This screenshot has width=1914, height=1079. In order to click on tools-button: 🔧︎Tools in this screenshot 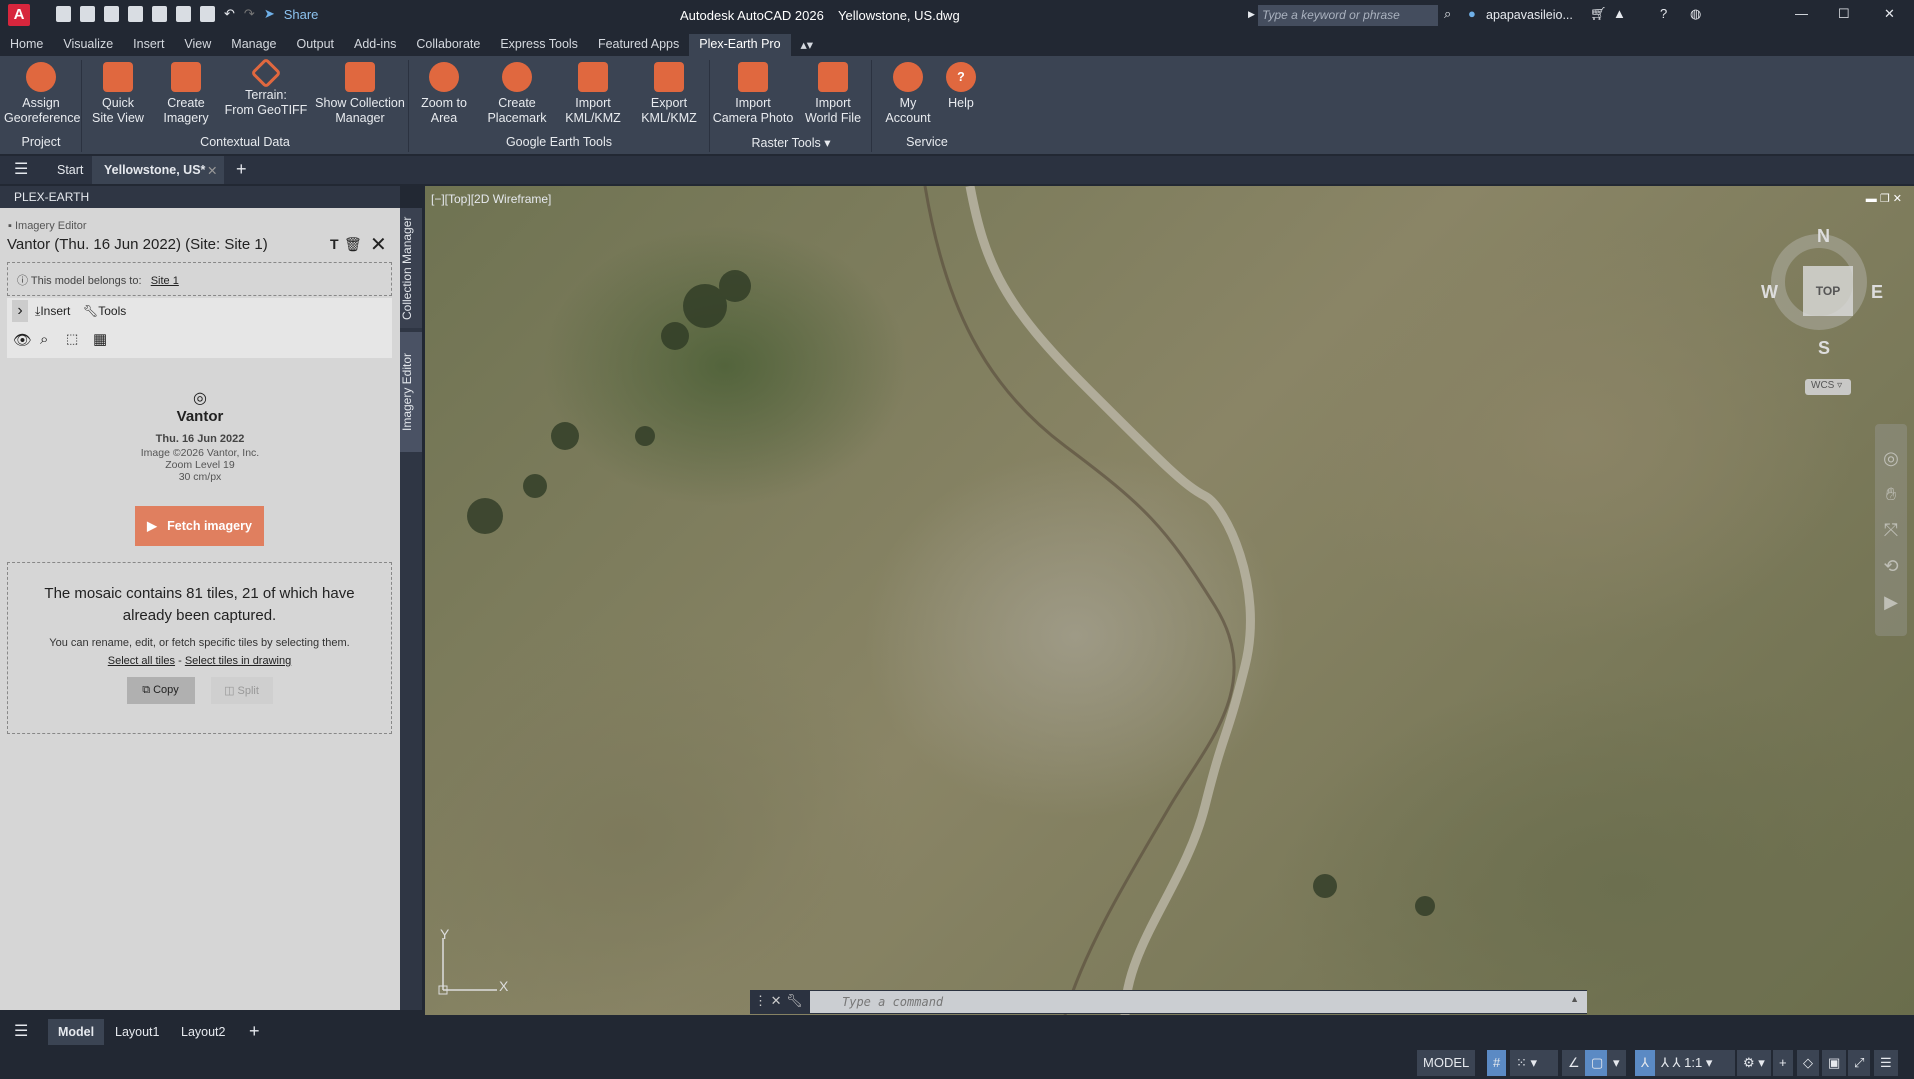, I will do `click(104, 311)`.